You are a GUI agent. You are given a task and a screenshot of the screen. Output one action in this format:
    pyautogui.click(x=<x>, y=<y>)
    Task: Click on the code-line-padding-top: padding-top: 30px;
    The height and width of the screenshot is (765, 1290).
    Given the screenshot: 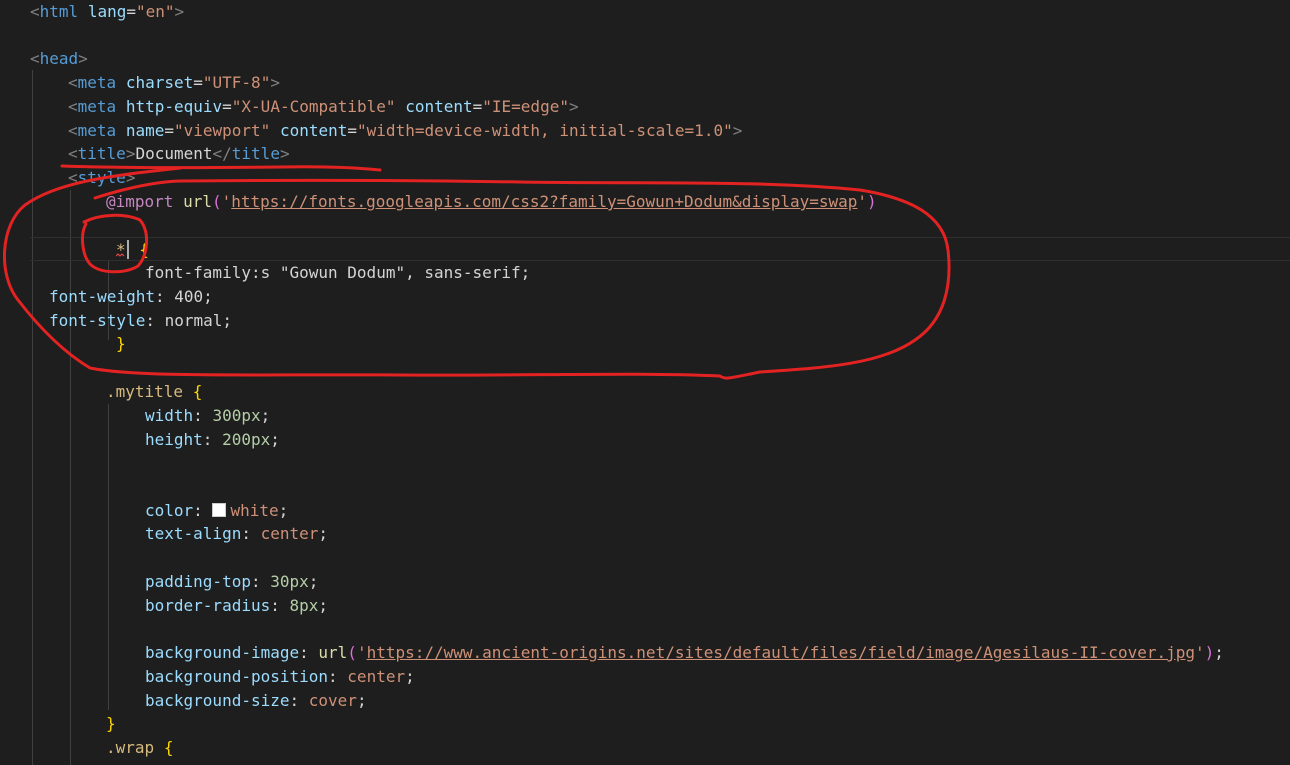 What is the action you would take?
    pyautogui.click(x=231, y=582)
    